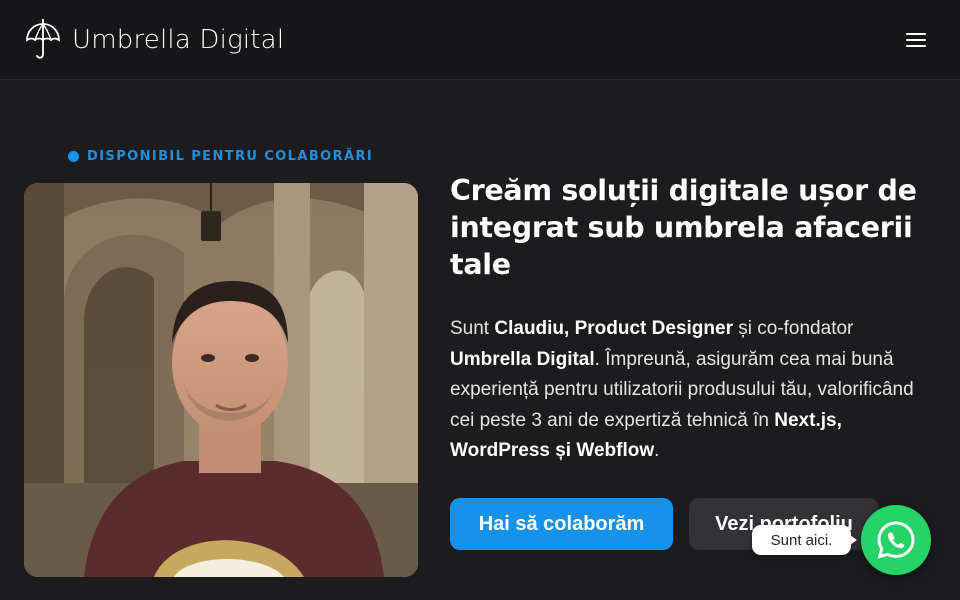 Image resolution: width=960 pixels, height=600 pixels. What do you see at coordinates (561, 524) in the screenshot?
I see `collaborate-button: Hai să colaborăm` at bounding box center [561, 524].